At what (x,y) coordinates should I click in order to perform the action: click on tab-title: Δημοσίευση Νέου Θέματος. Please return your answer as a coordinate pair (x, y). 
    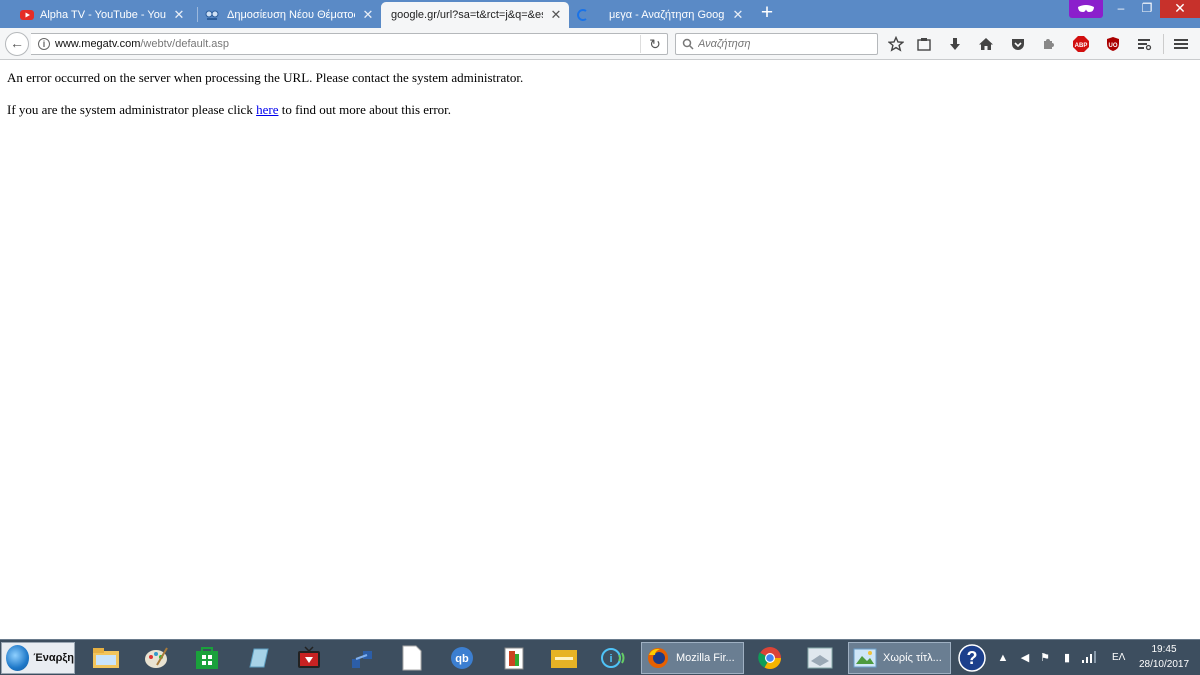
    Looking at the image, I should click on (291, 15).